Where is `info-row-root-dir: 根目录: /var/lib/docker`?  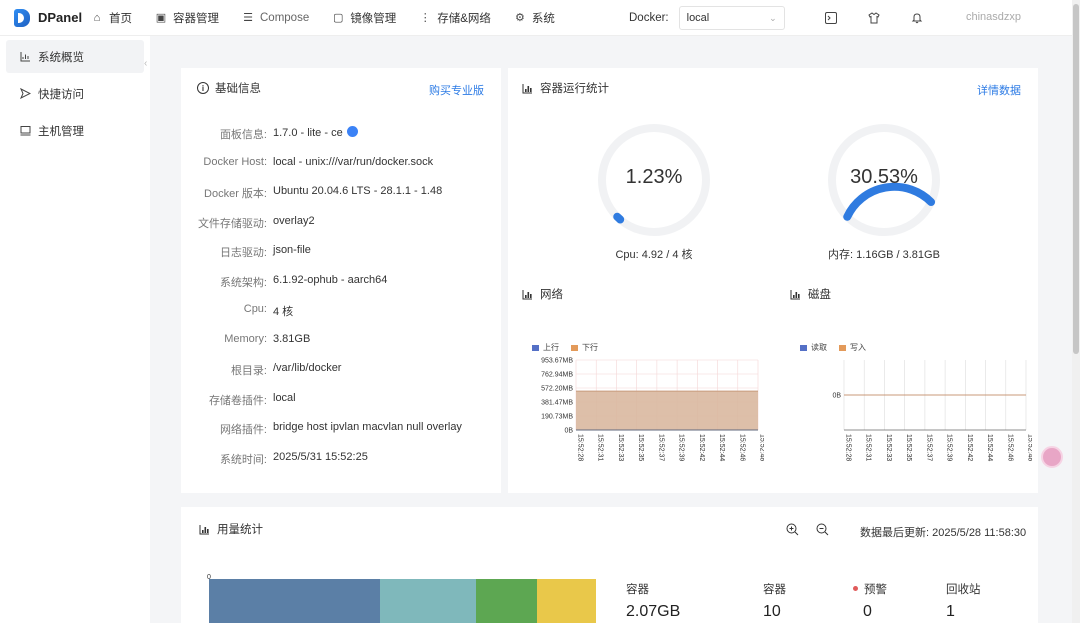 info-row-root-dir: 根目录: /var/lib/docker is located at coordinates (261, 370).